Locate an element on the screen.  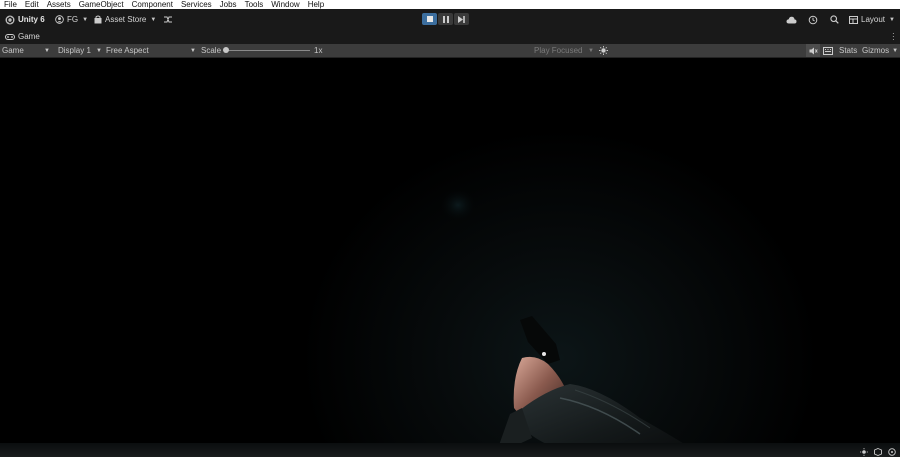
menu-tools: Tools is located at coordinates (254, 4).